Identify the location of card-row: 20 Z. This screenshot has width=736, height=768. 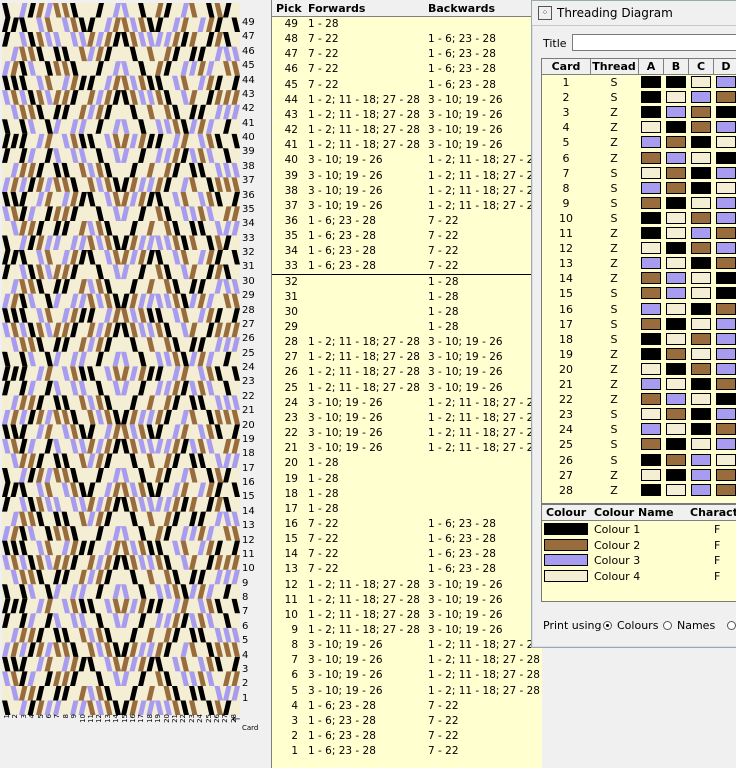
(639, 369).